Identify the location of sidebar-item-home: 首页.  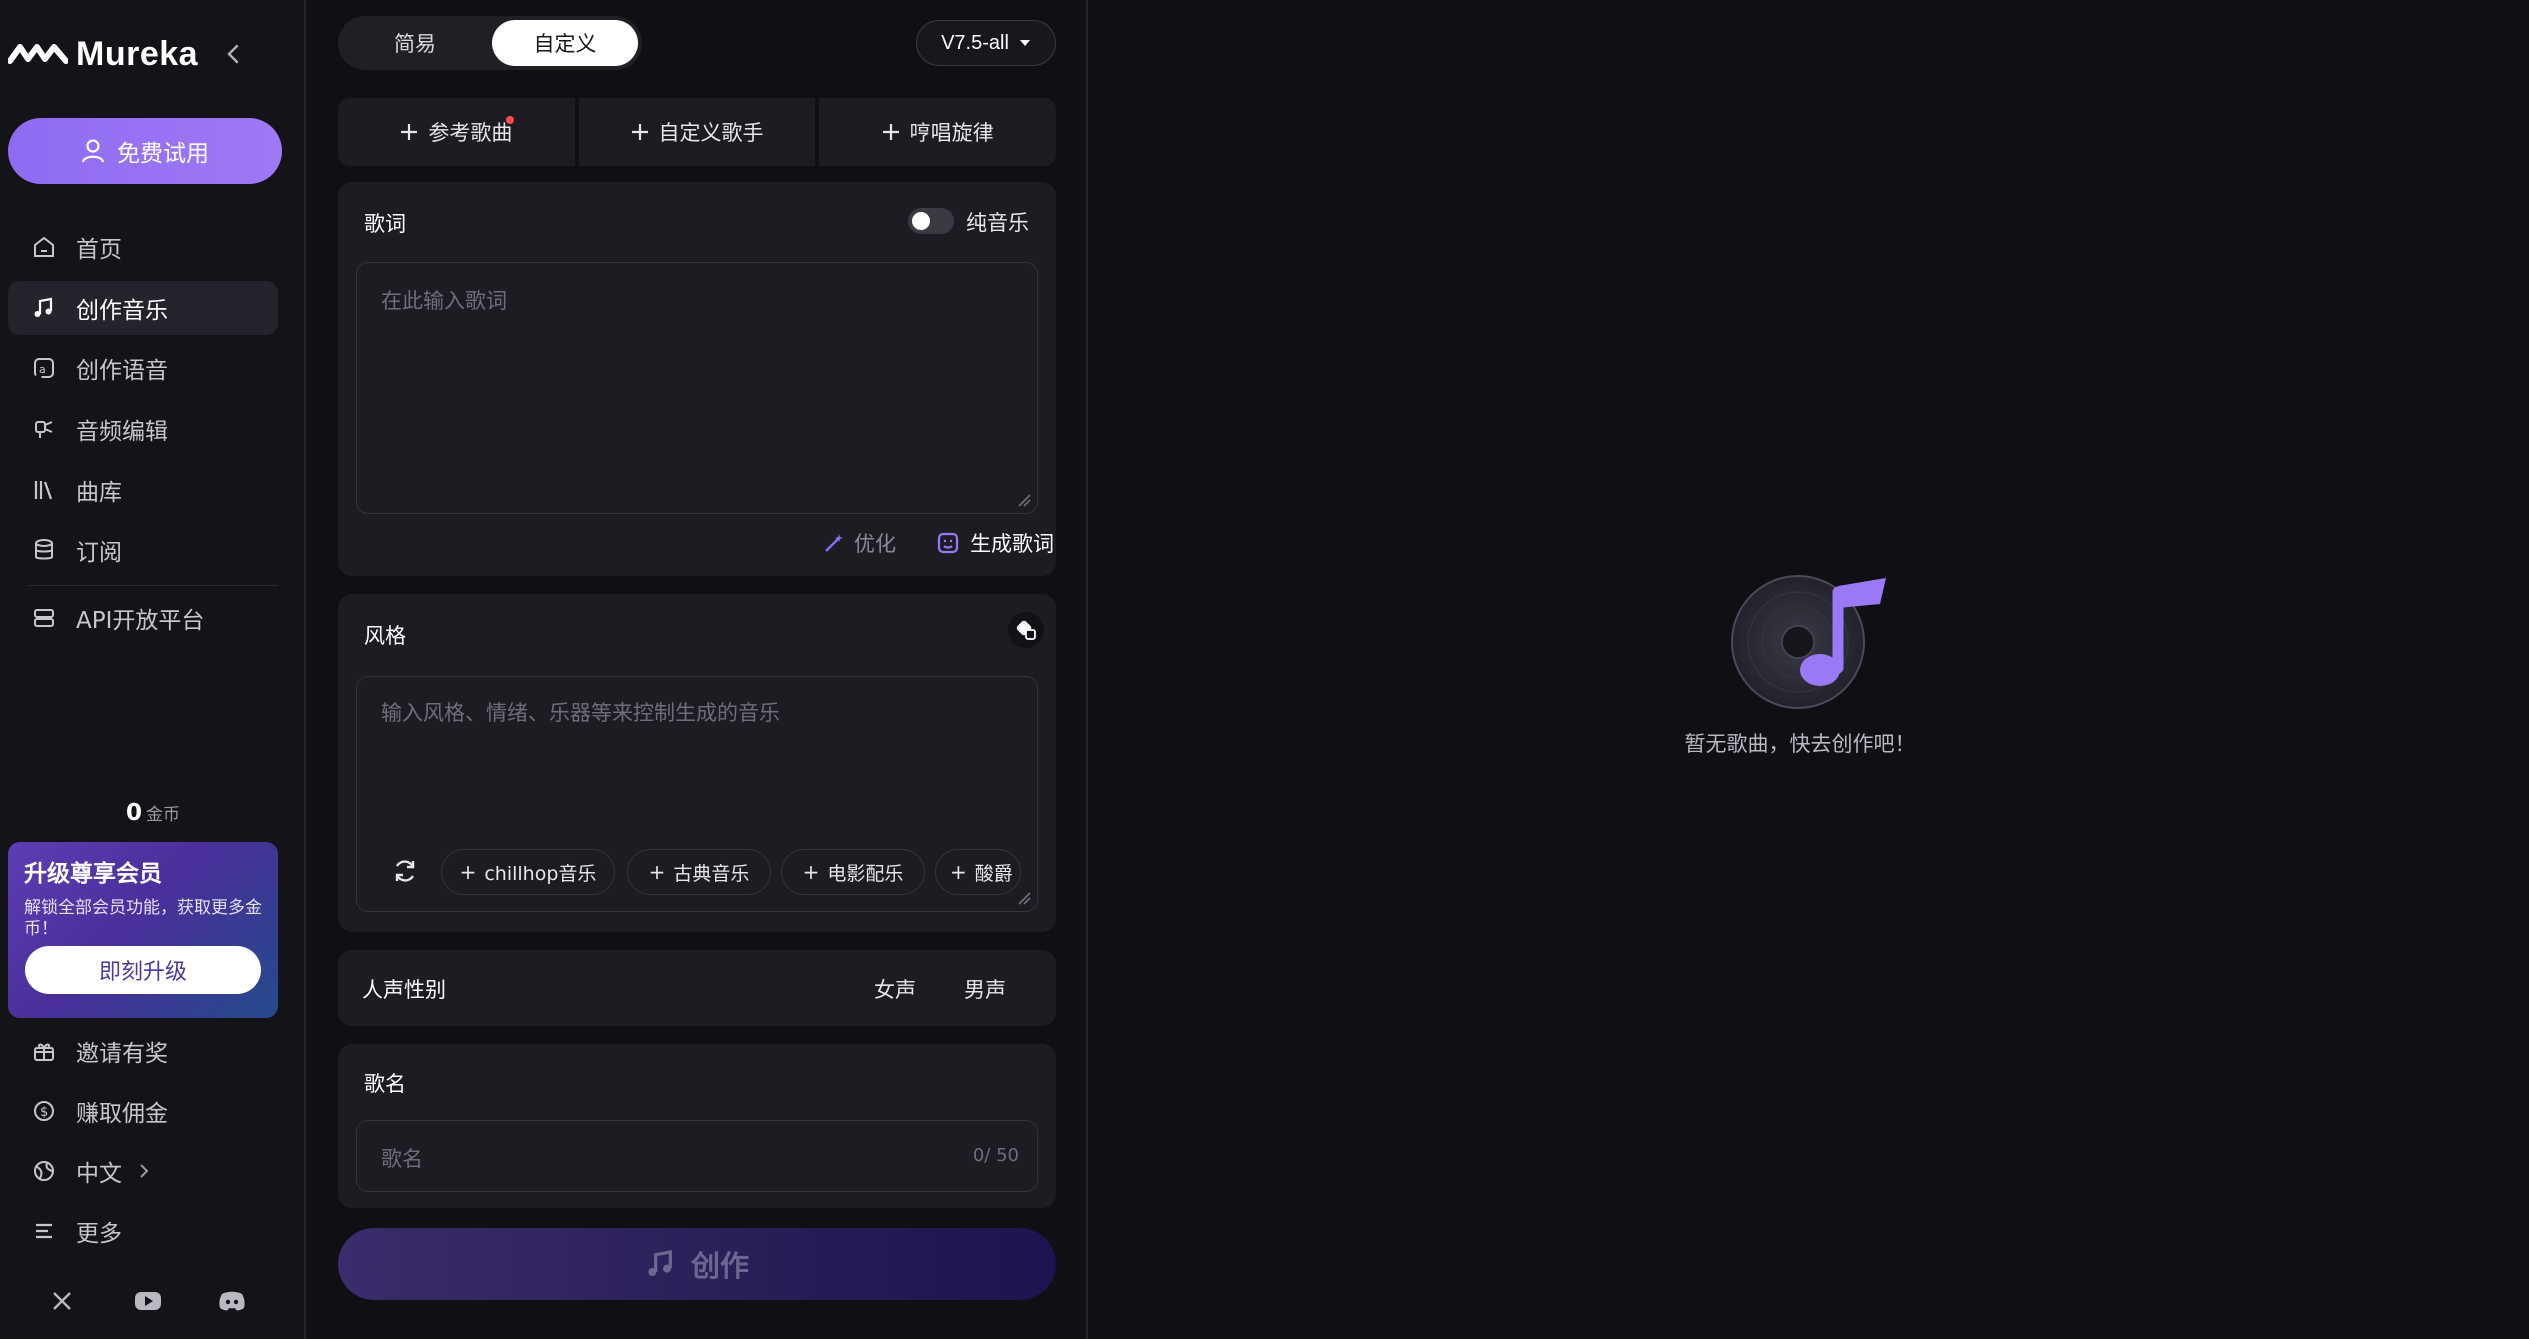
(143, 247).